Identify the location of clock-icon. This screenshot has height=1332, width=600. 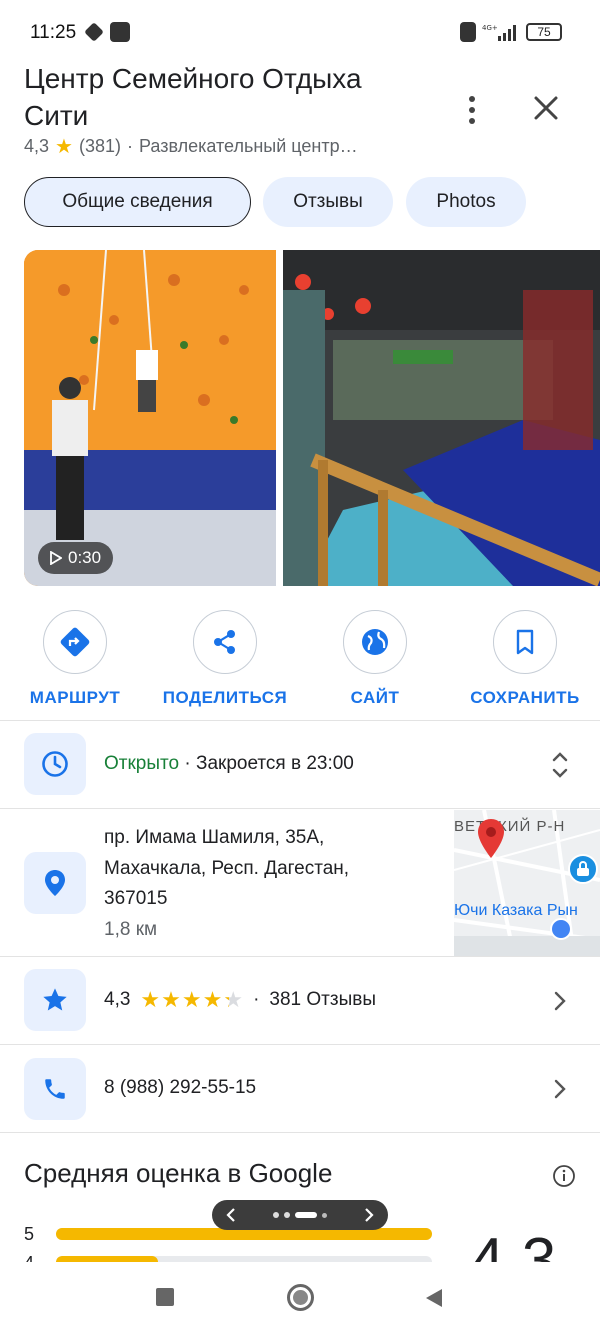
(55, 764).